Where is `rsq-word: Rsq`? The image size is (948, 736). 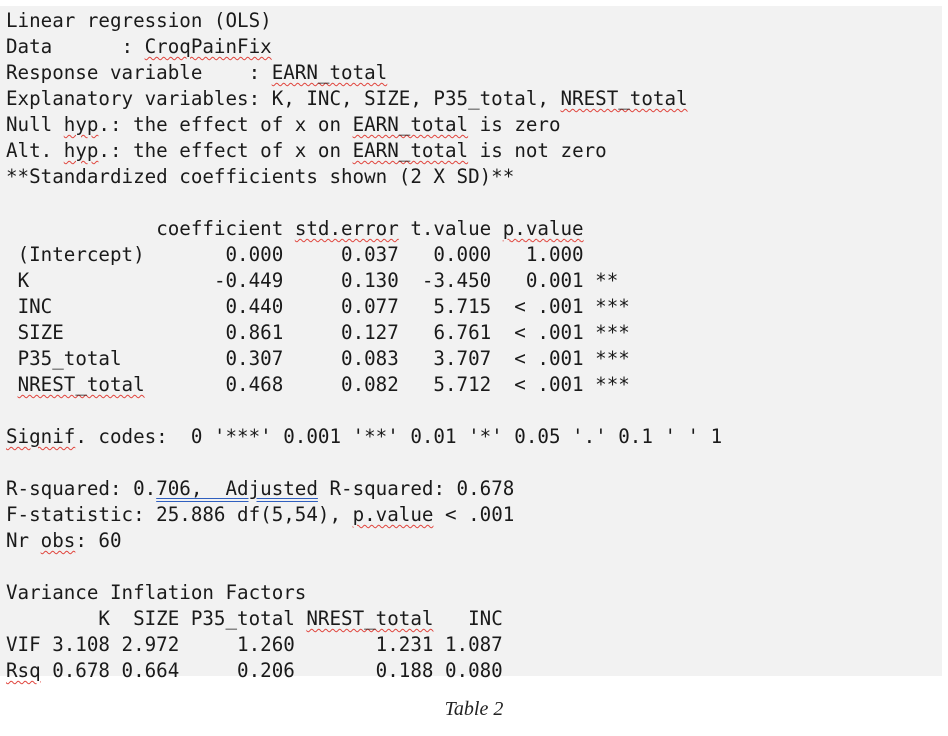
rsq-word: Rsq is located at coordinates (23, 670).